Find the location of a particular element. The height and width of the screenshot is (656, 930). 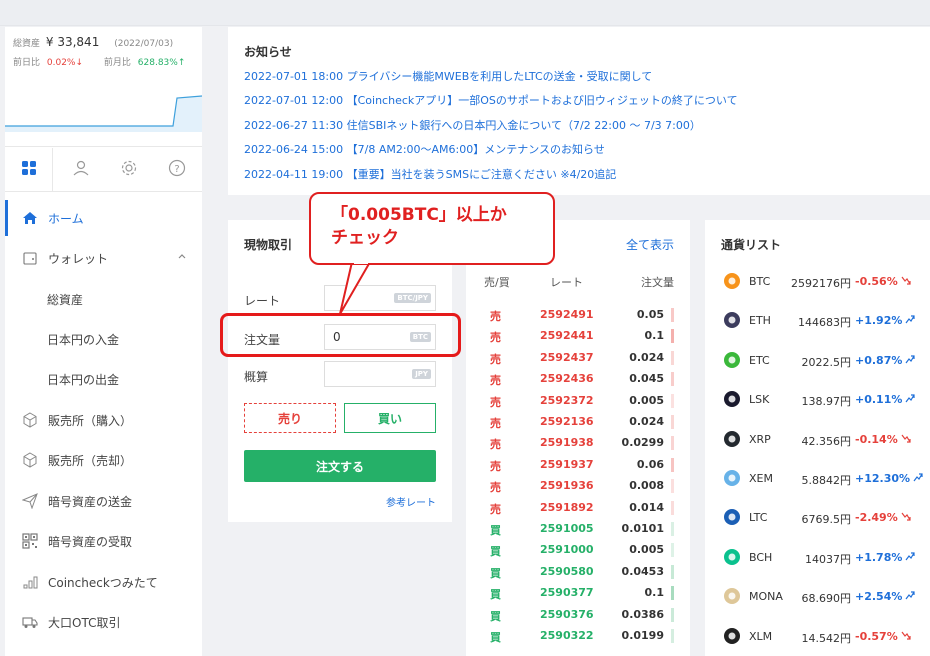

order-book-row: 売 2591892 0.014 is located at coordinates (578, 508).